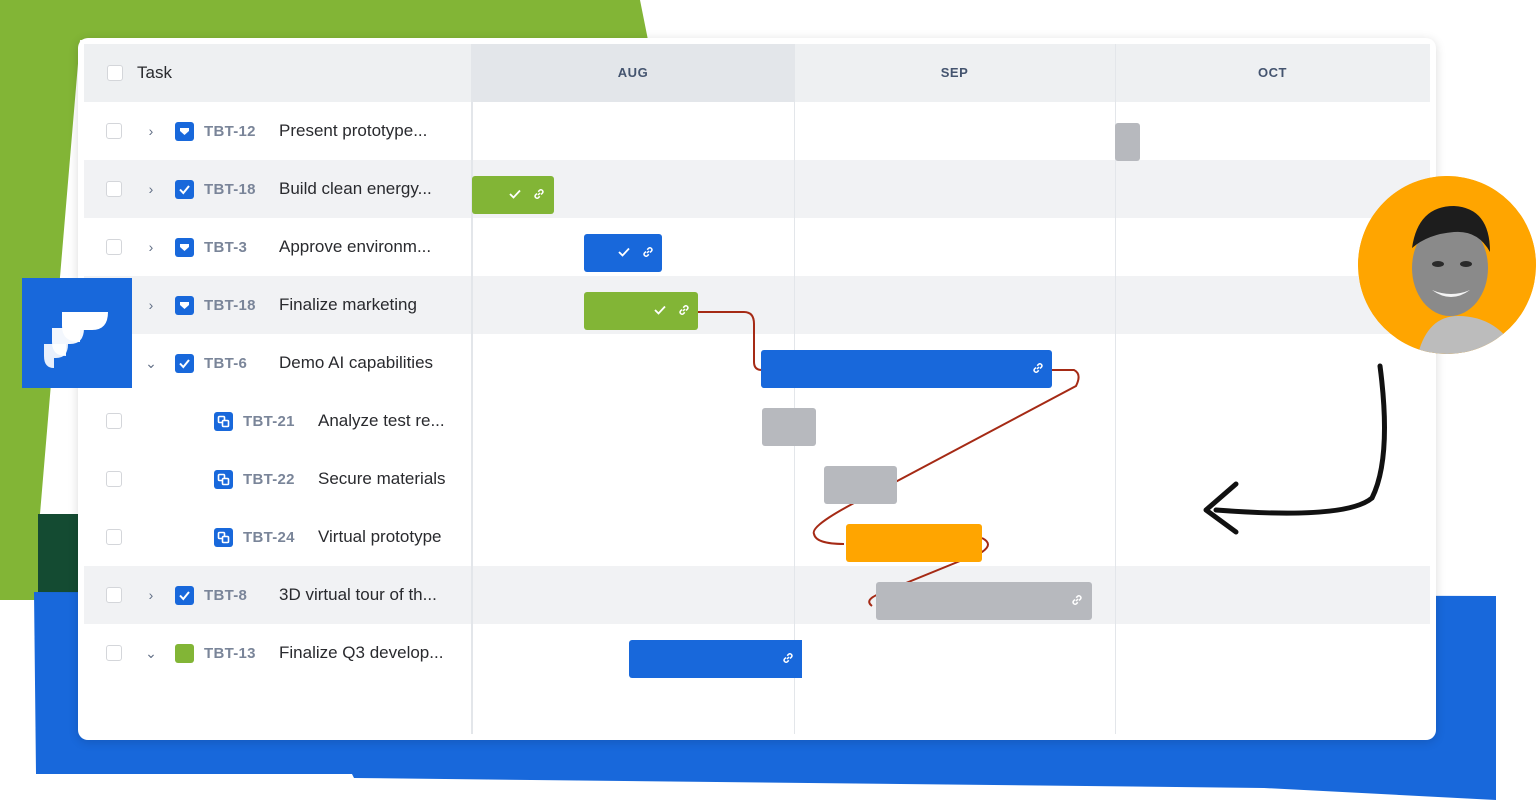  What do you see at coordinates (77, 333) in the screenshot?
I see `jira-logo` at bounding box center [77, 333].